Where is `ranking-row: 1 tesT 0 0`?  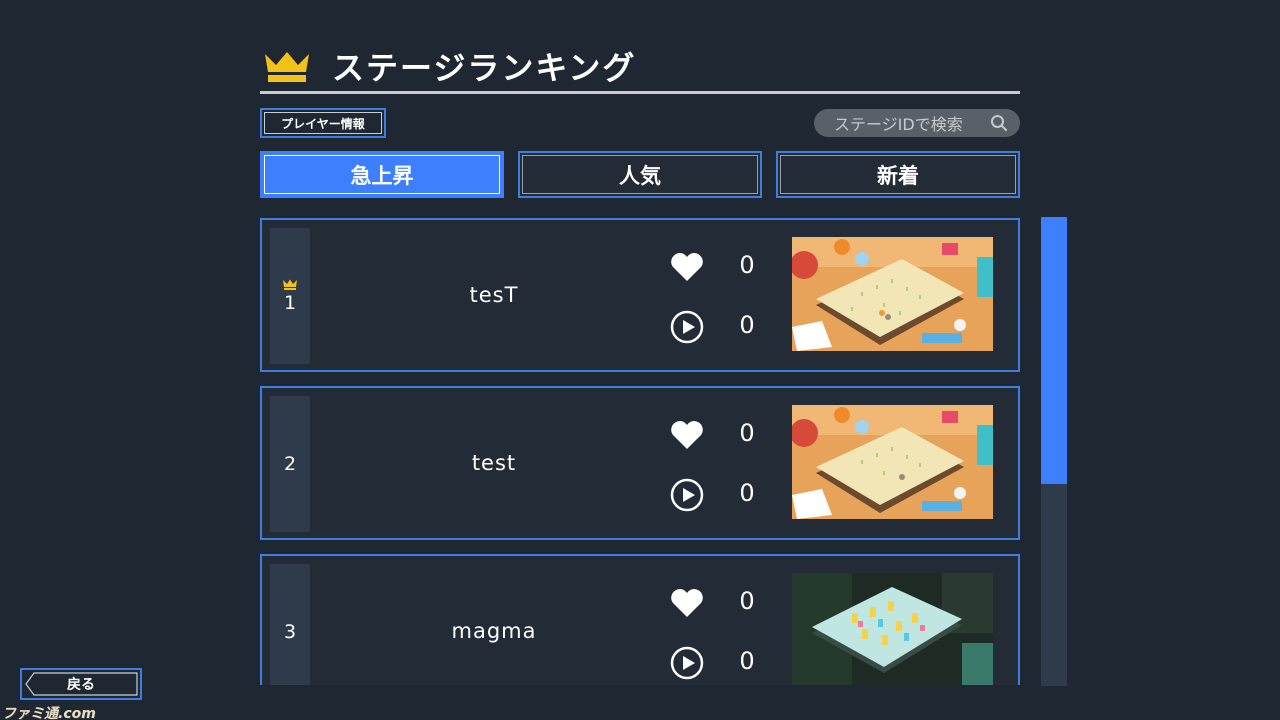 ranking-row: 1 tesT 0 0 is located at coordinates (640, 295).